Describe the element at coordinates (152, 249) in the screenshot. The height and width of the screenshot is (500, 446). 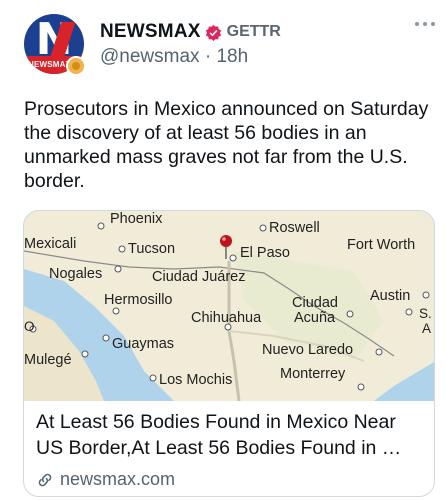
I see `map-label-tucson: Tucson` at that location.